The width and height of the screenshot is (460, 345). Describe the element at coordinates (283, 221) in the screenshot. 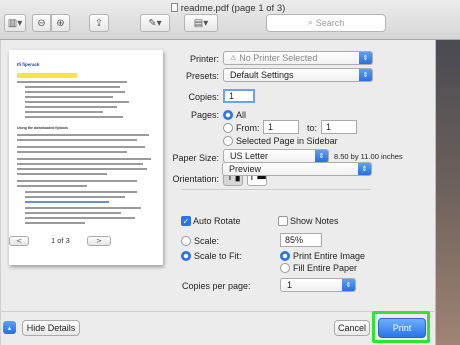

I see `show-notes-checkbox` at that location.